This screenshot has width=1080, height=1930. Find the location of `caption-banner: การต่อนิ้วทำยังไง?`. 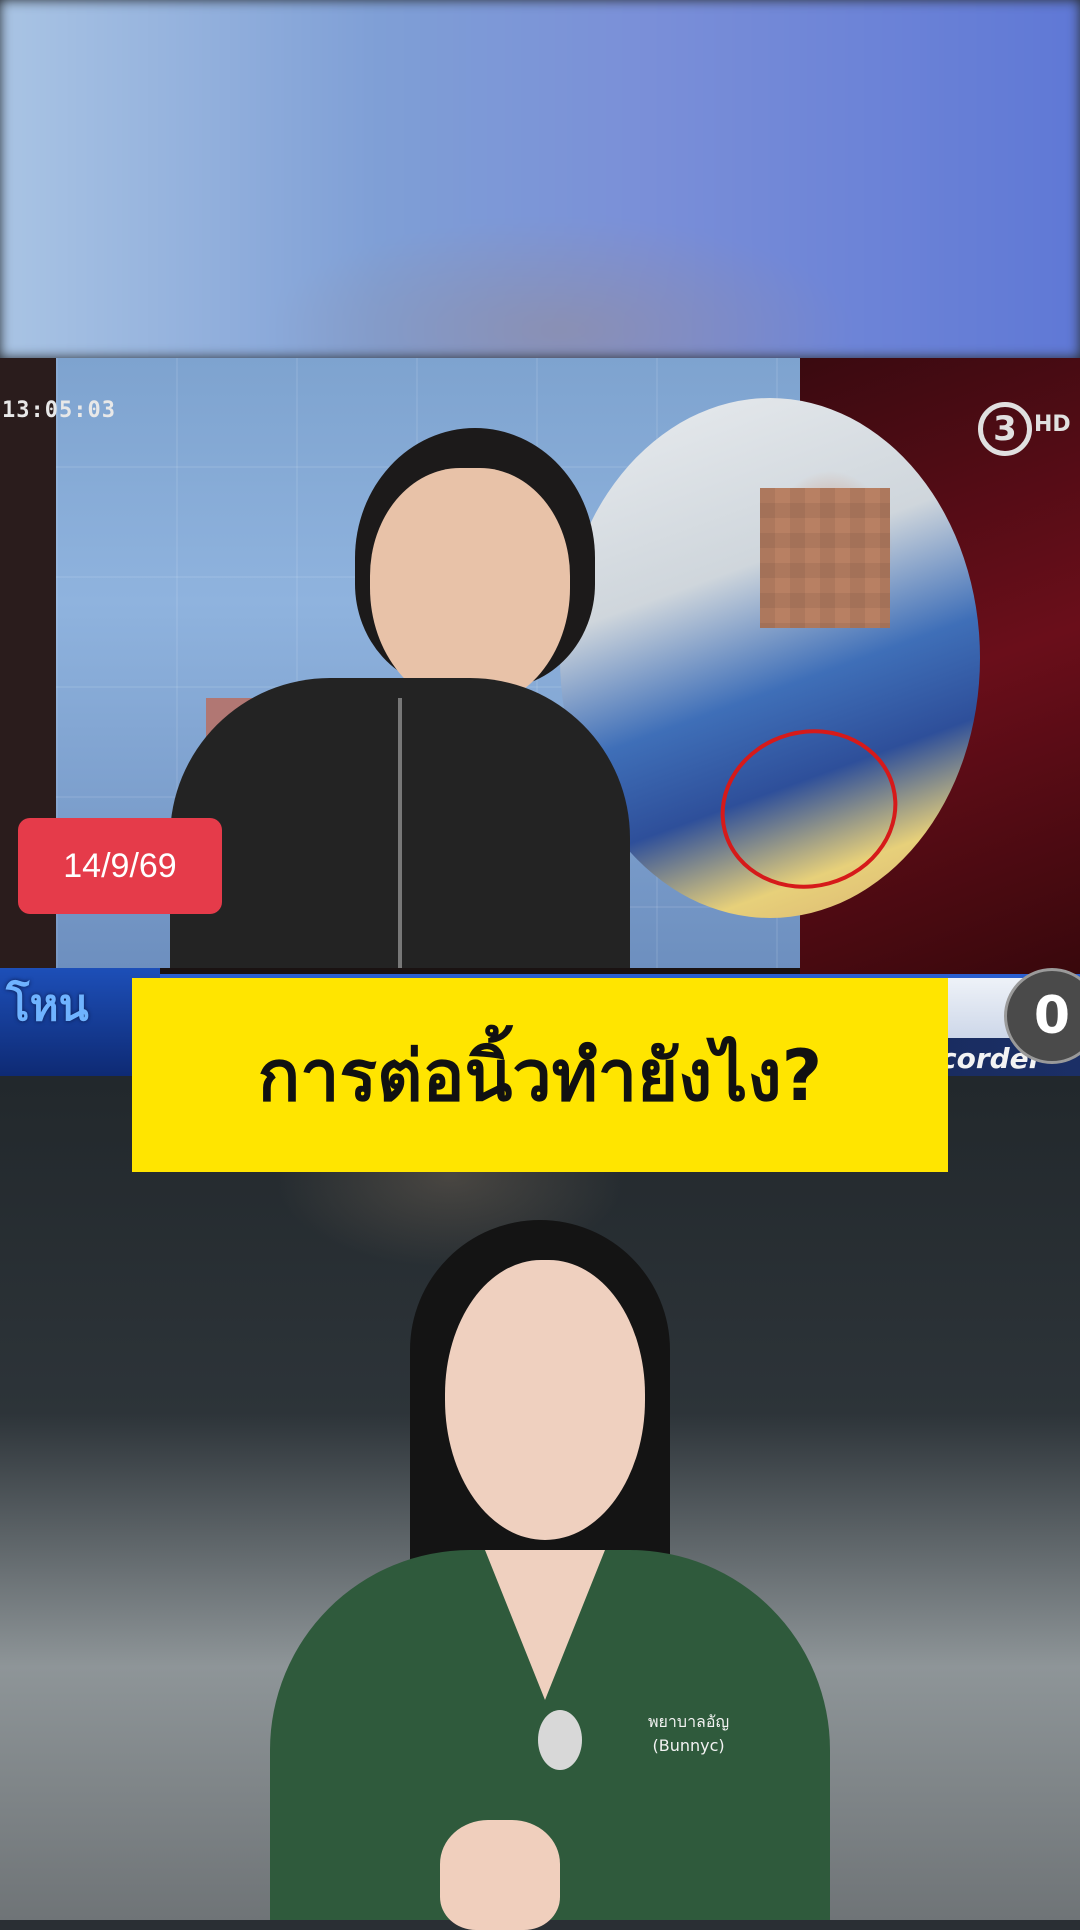

caption-banner: การต่อนิ้วทำยังไง? is located at coordinates (540, 1075).